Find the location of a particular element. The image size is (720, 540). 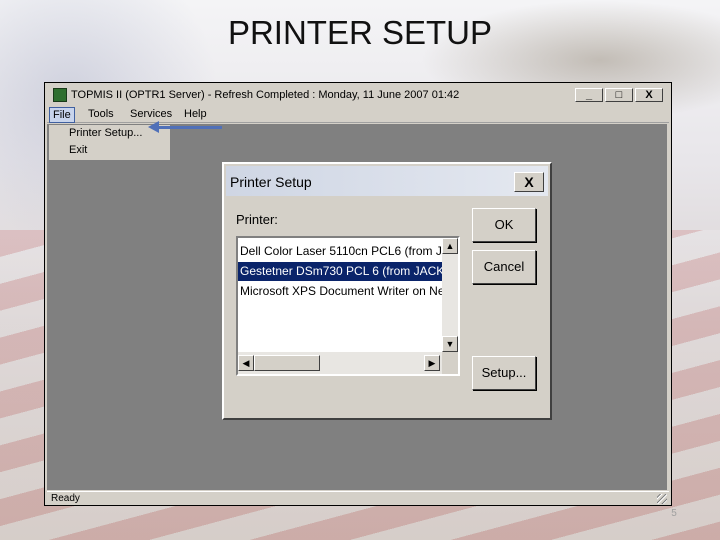

minimize-button: _ is located at coordinates (589, 95).